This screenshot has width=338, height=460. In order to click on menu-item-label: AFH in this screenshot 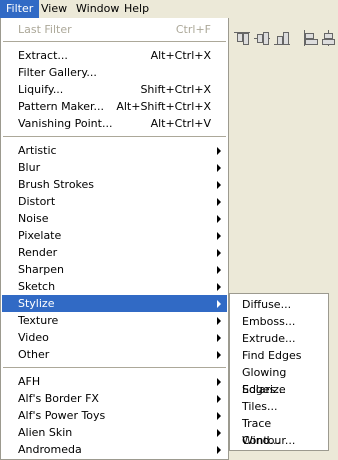, I will do `click(29, 381)`.